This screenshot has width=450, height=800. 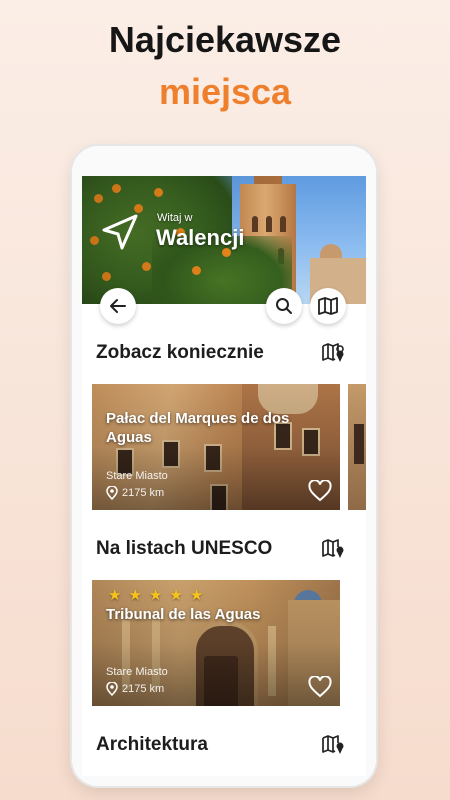 I want to click on promo-title-line1: Najciekawsze, so click(x=225, y=39).